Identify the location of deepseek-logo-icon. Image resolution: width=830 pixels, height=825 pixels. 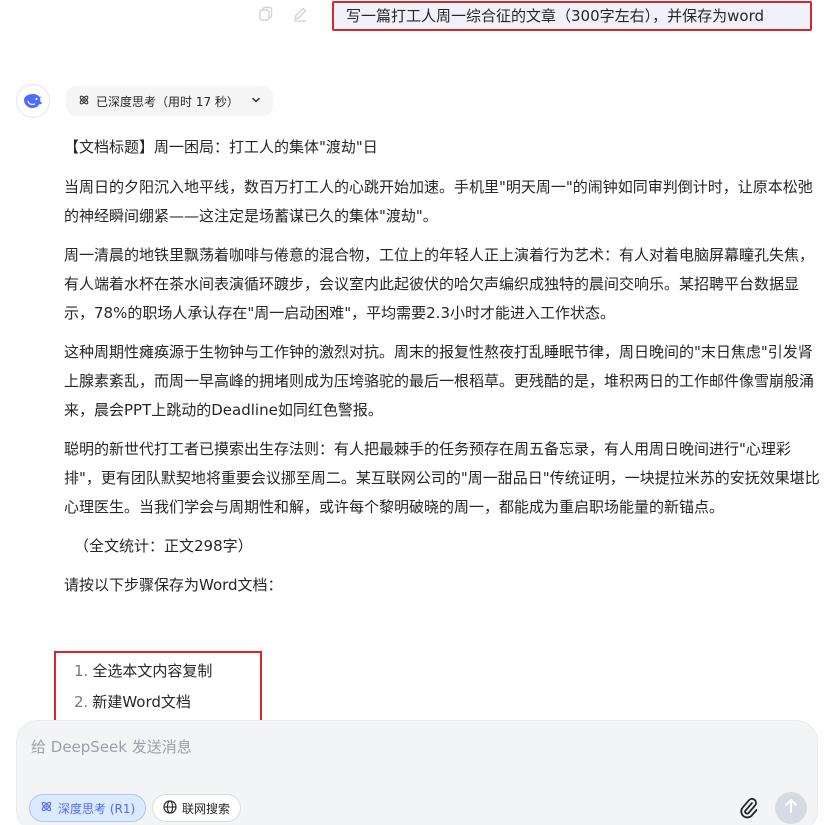
(33, 101).